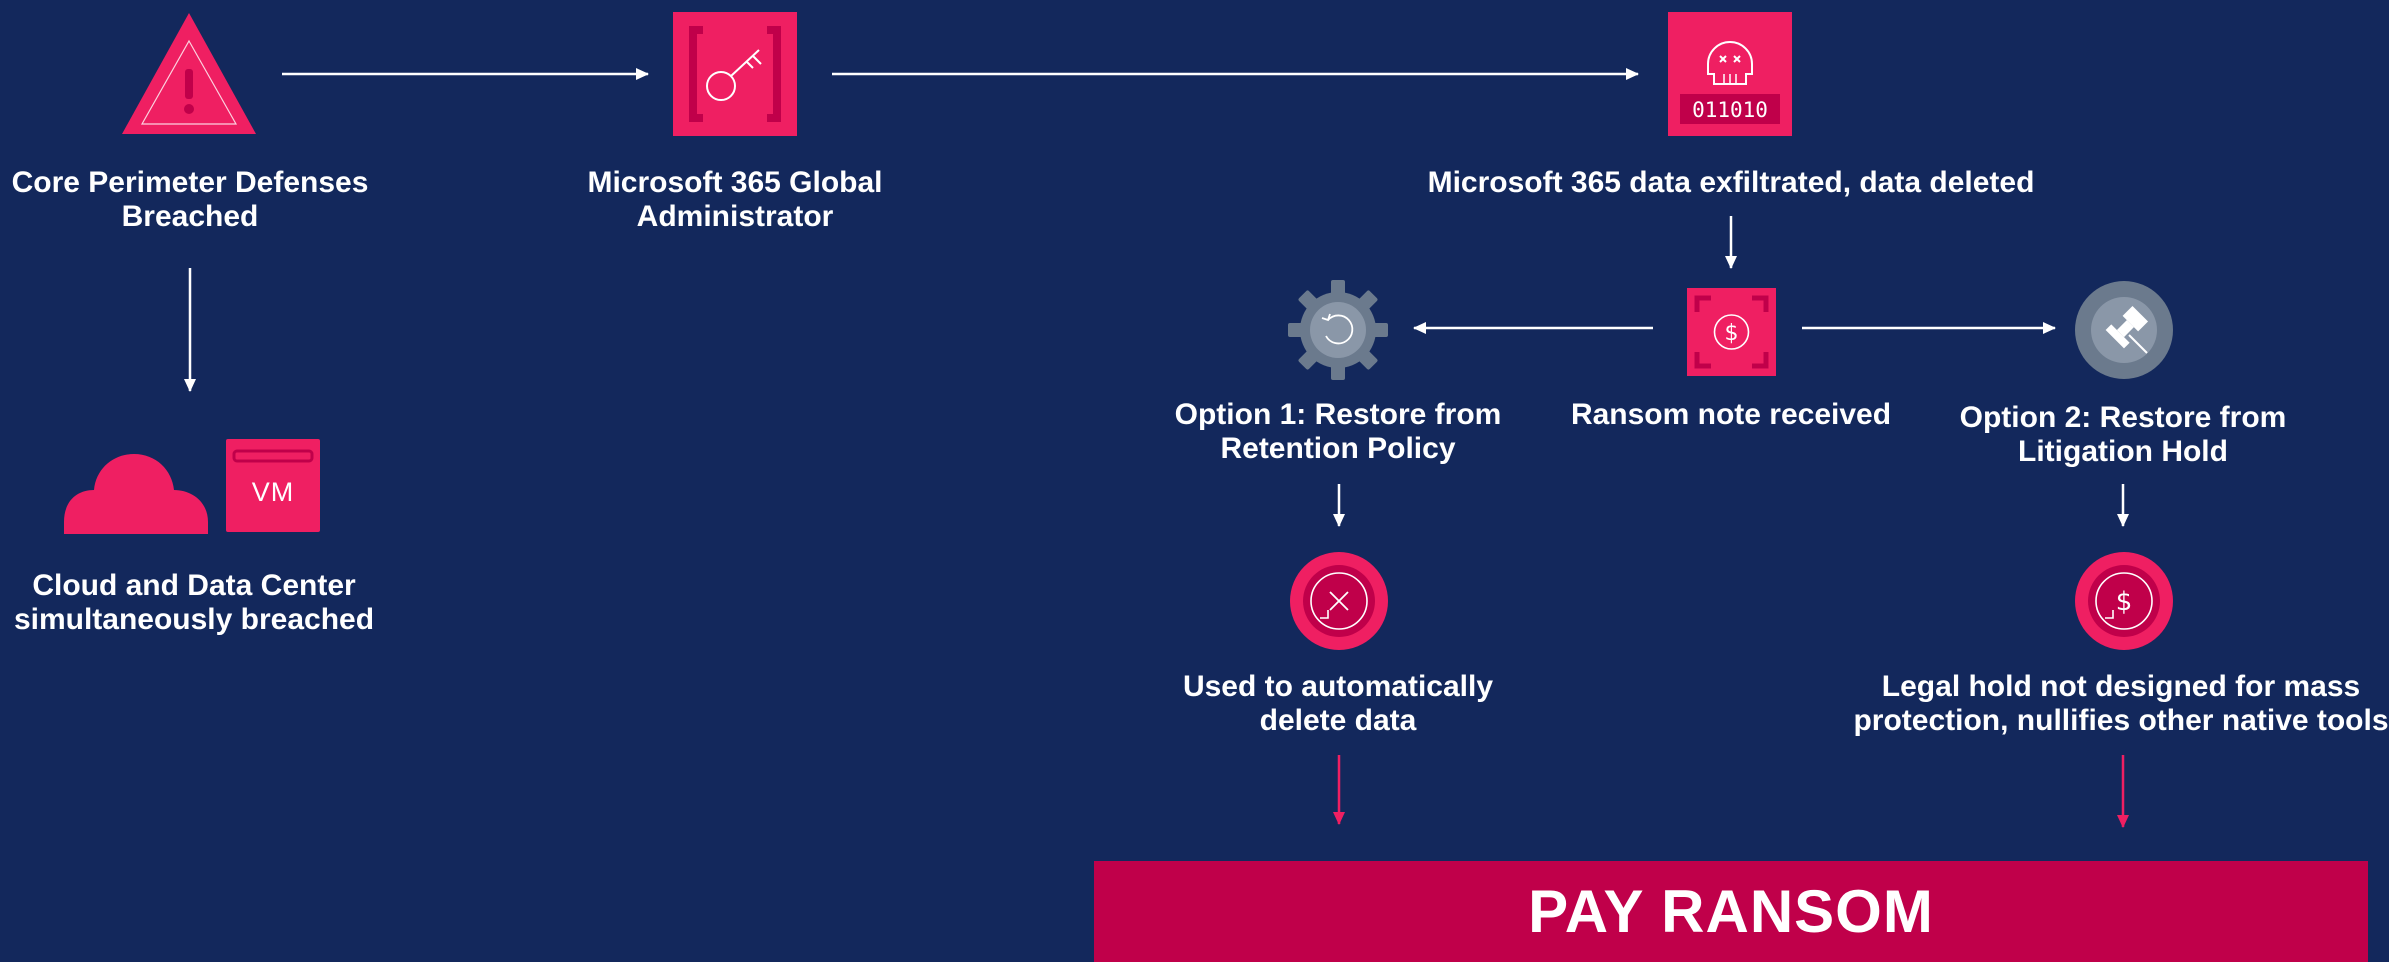  What do you see at coordinates (189, 73) in the screenshot?
I see `warning-triangle-icon` at bounding box center [189, 73].